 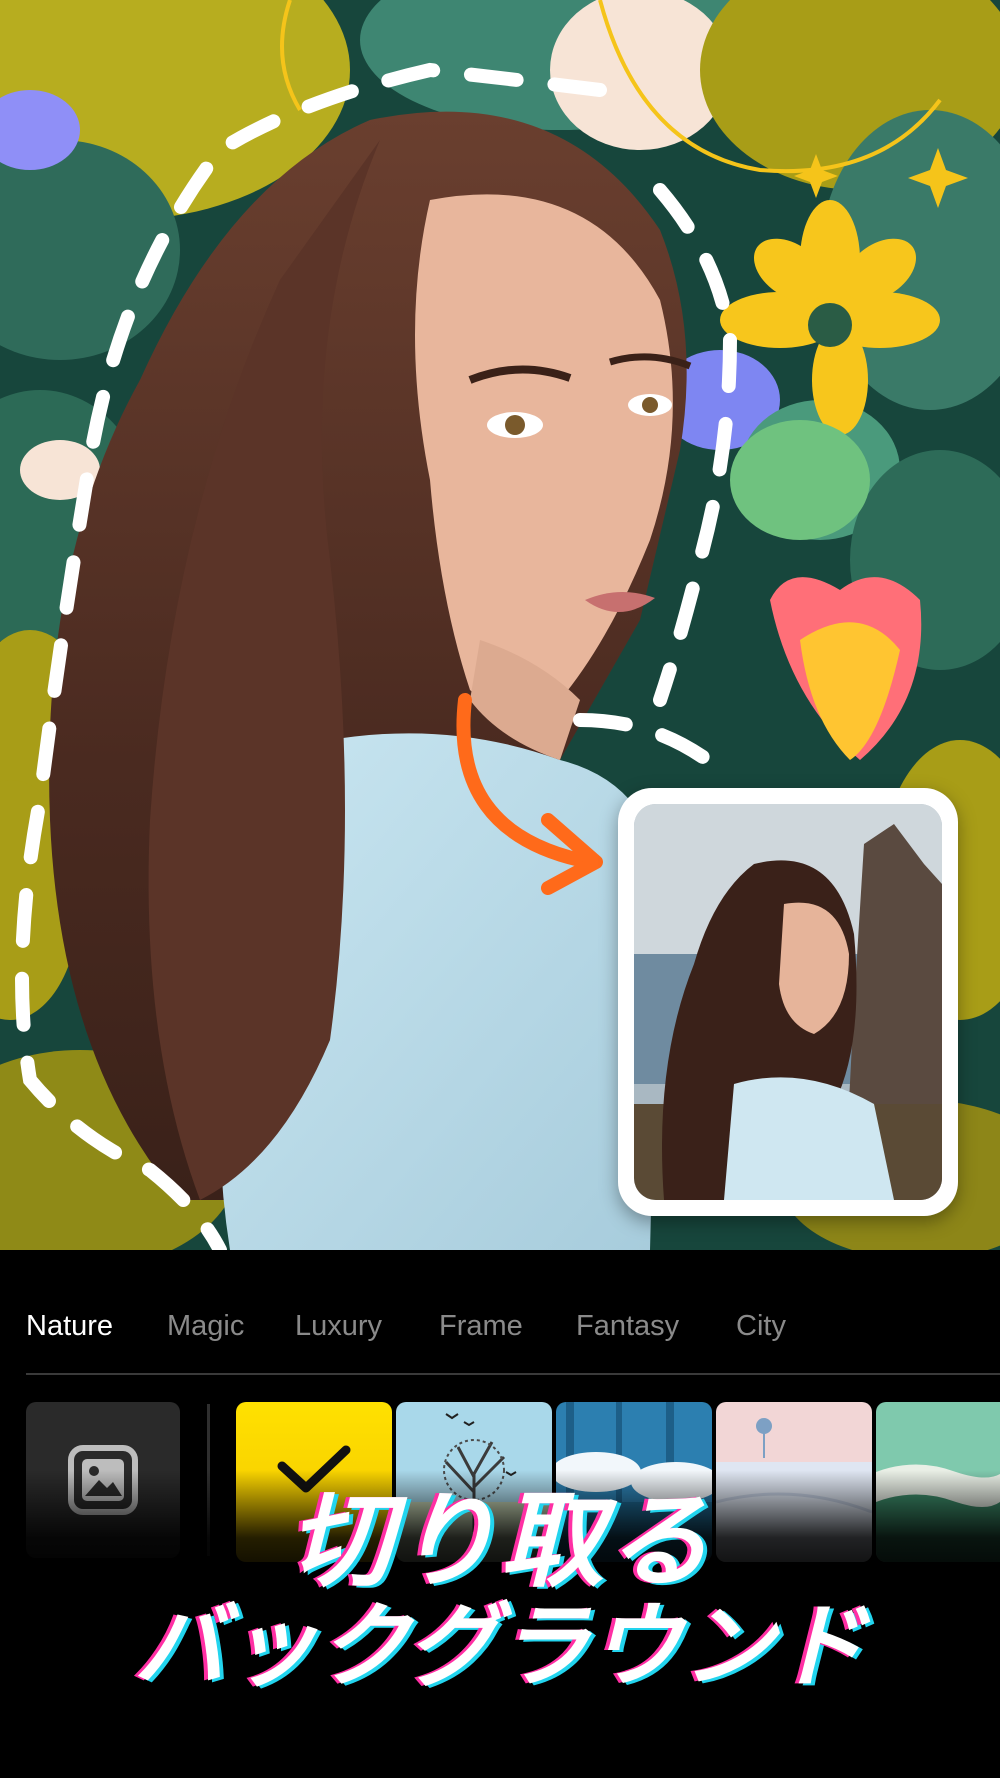 I want to click on tab-frame: Frame, so click(x=481, y=1326).